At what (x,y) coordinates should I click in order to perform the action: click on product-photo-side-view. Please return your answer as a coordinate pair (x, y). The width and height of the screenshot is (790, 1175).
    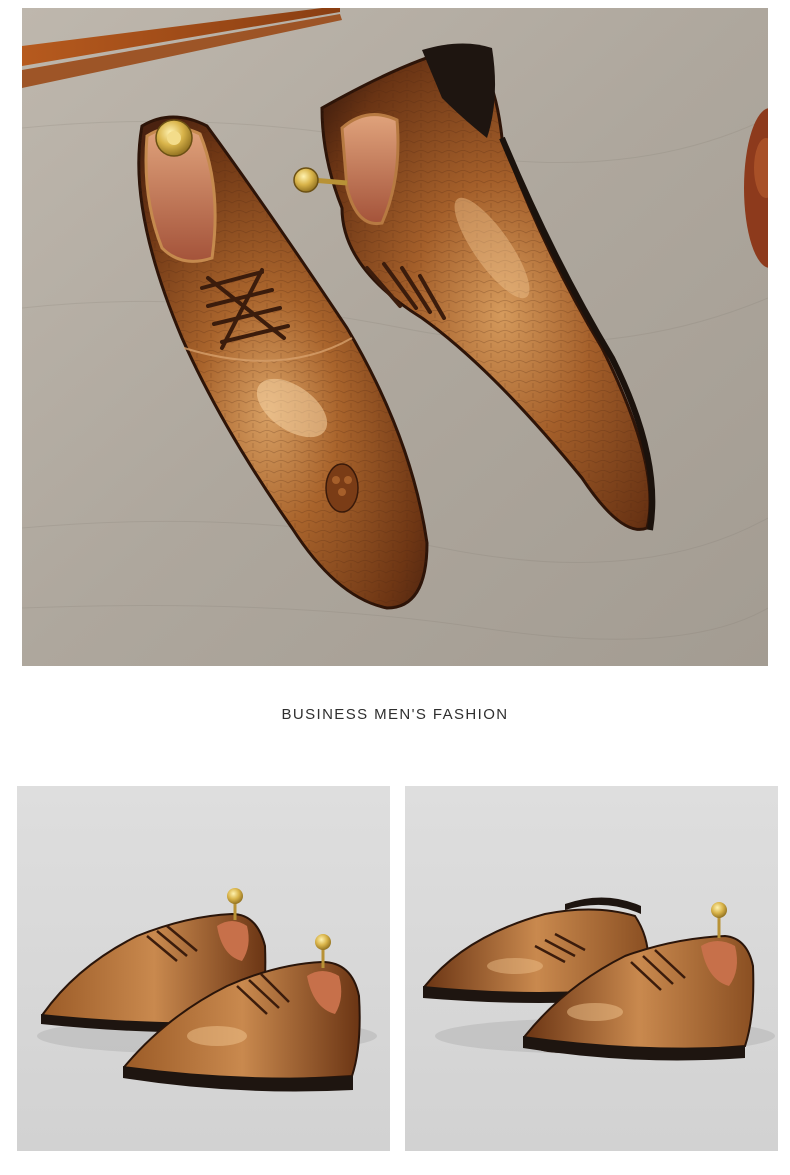
    Looking at the image, I should click on (203, 968).